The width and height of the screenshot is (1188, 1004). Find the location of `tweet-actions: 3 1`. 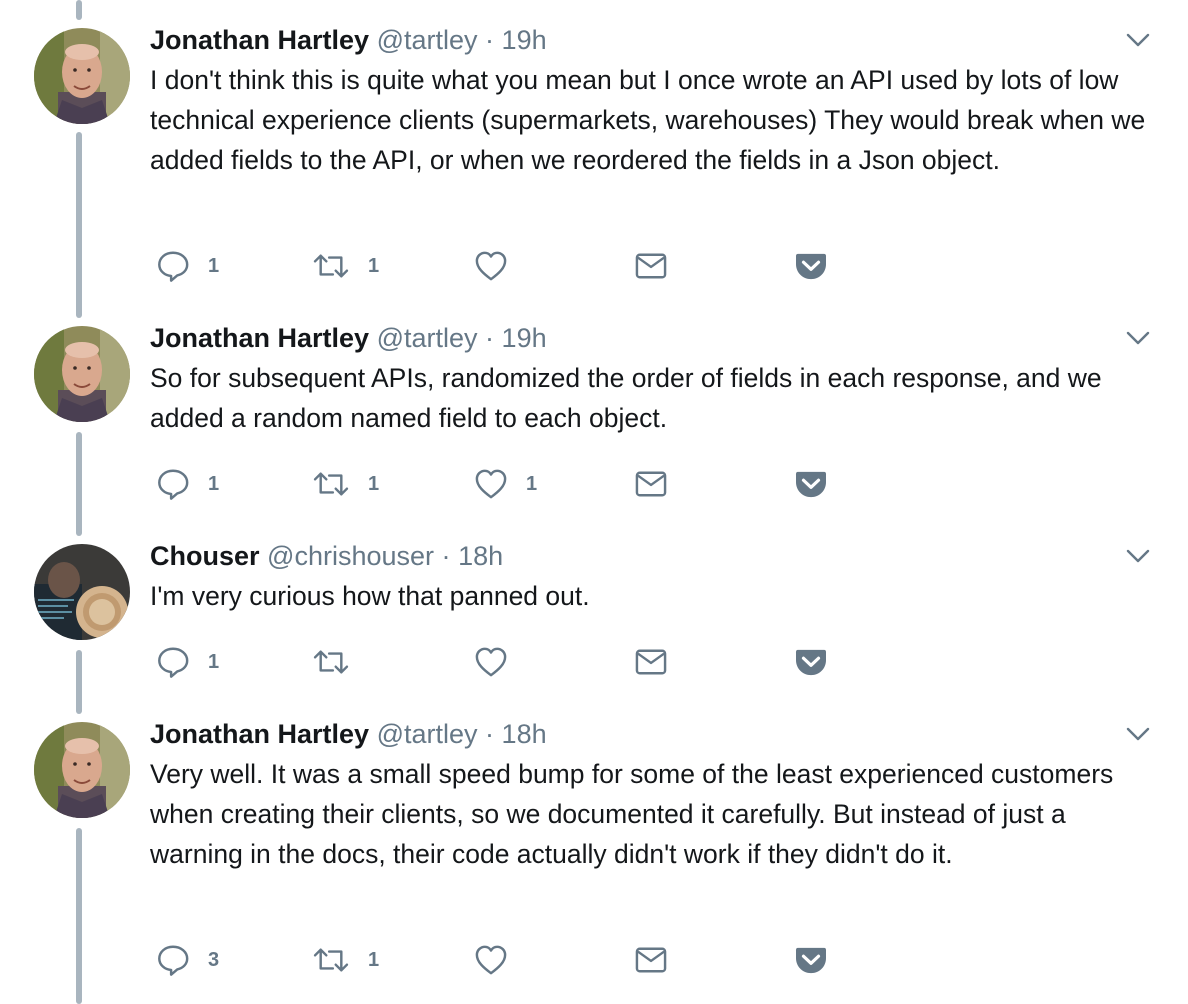

tweet-actions: 3 1 is located at coordinates (506, 960).